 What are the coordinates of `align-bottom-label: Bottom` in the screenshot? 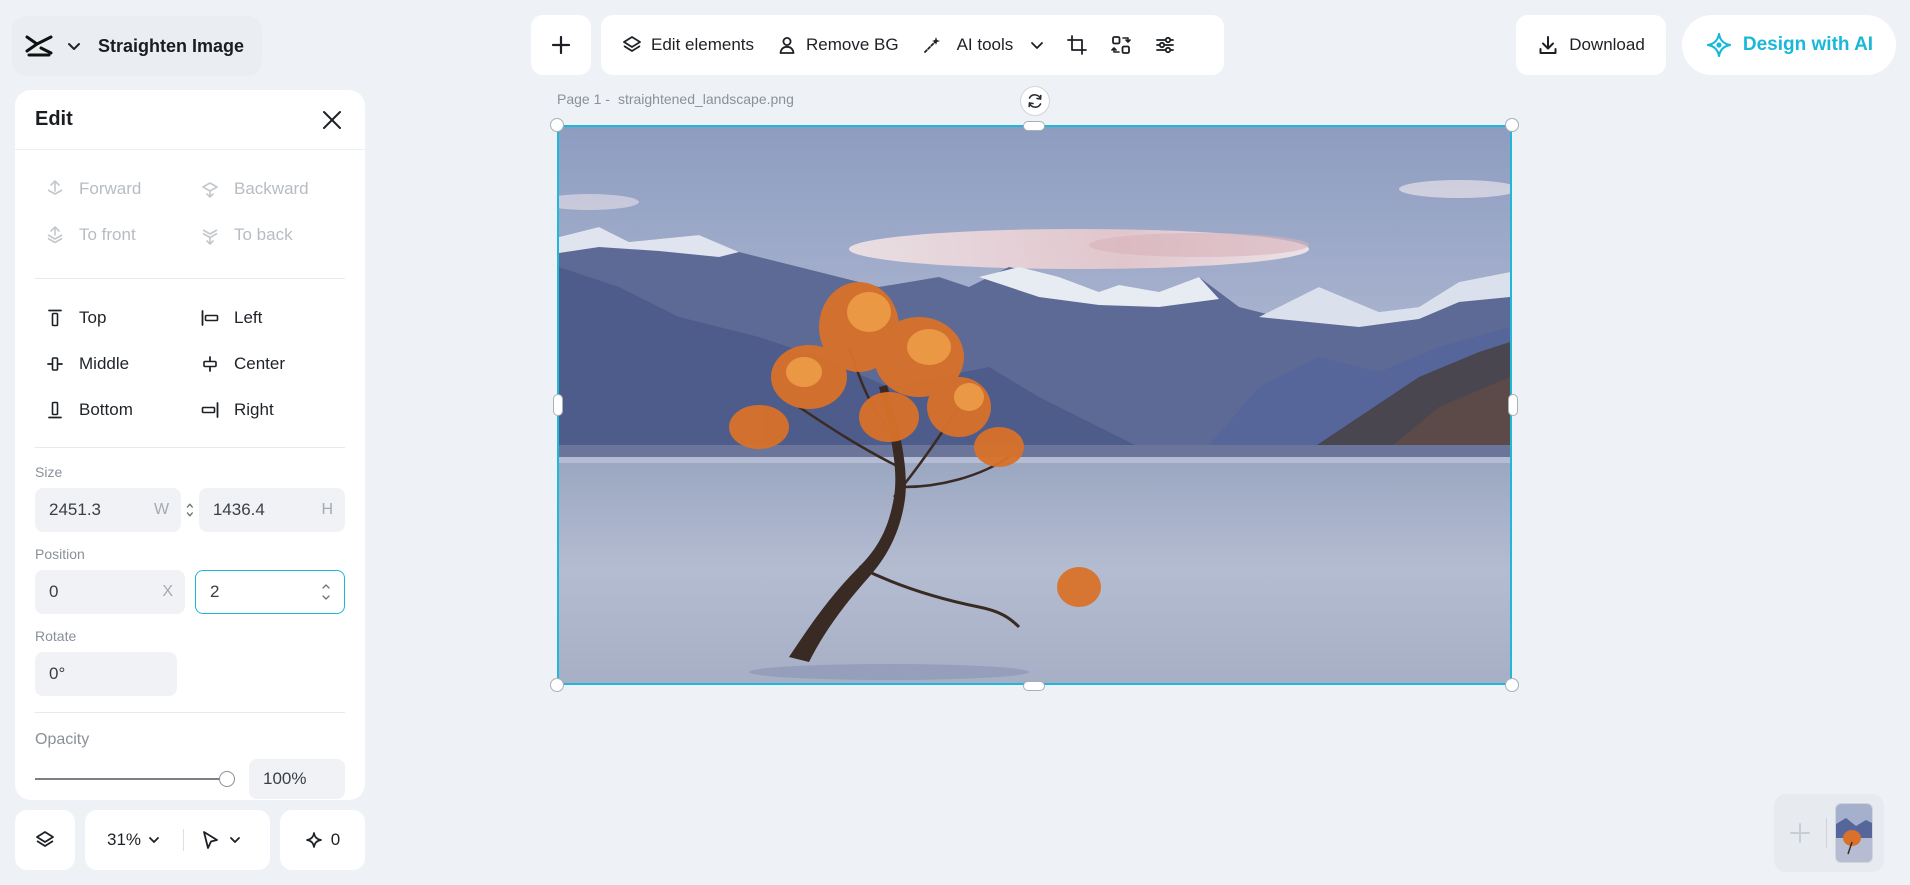 It's located at (106, 409).